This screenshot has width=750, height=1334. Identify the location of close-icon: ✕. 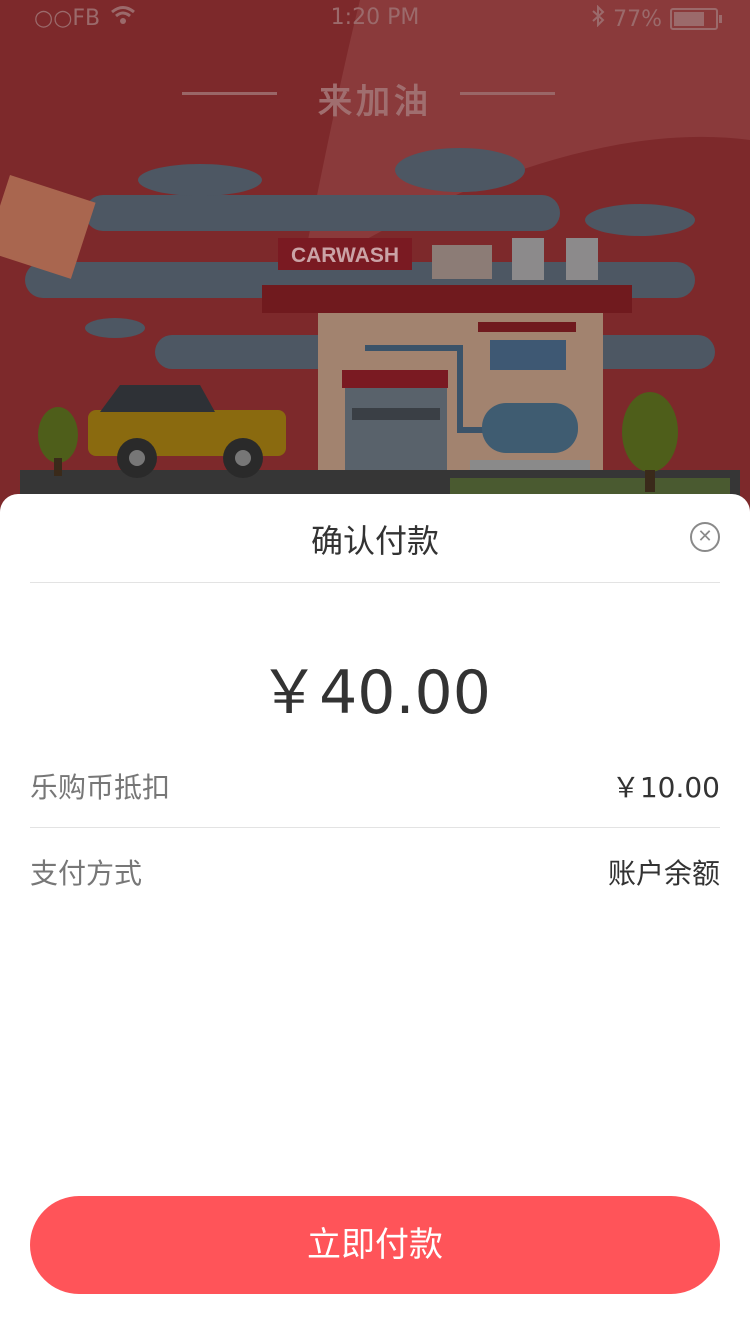
(705, 537).